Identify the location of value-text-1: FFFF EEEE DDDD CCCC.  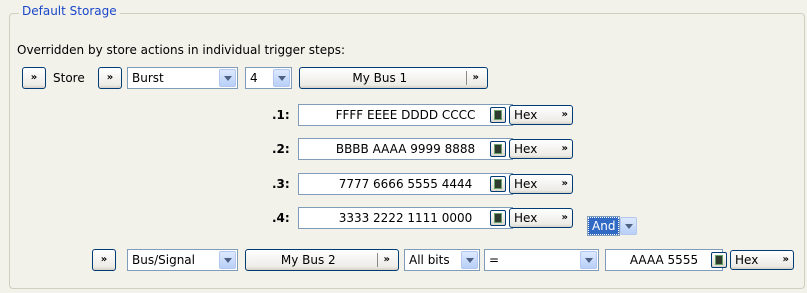
(405, 115).